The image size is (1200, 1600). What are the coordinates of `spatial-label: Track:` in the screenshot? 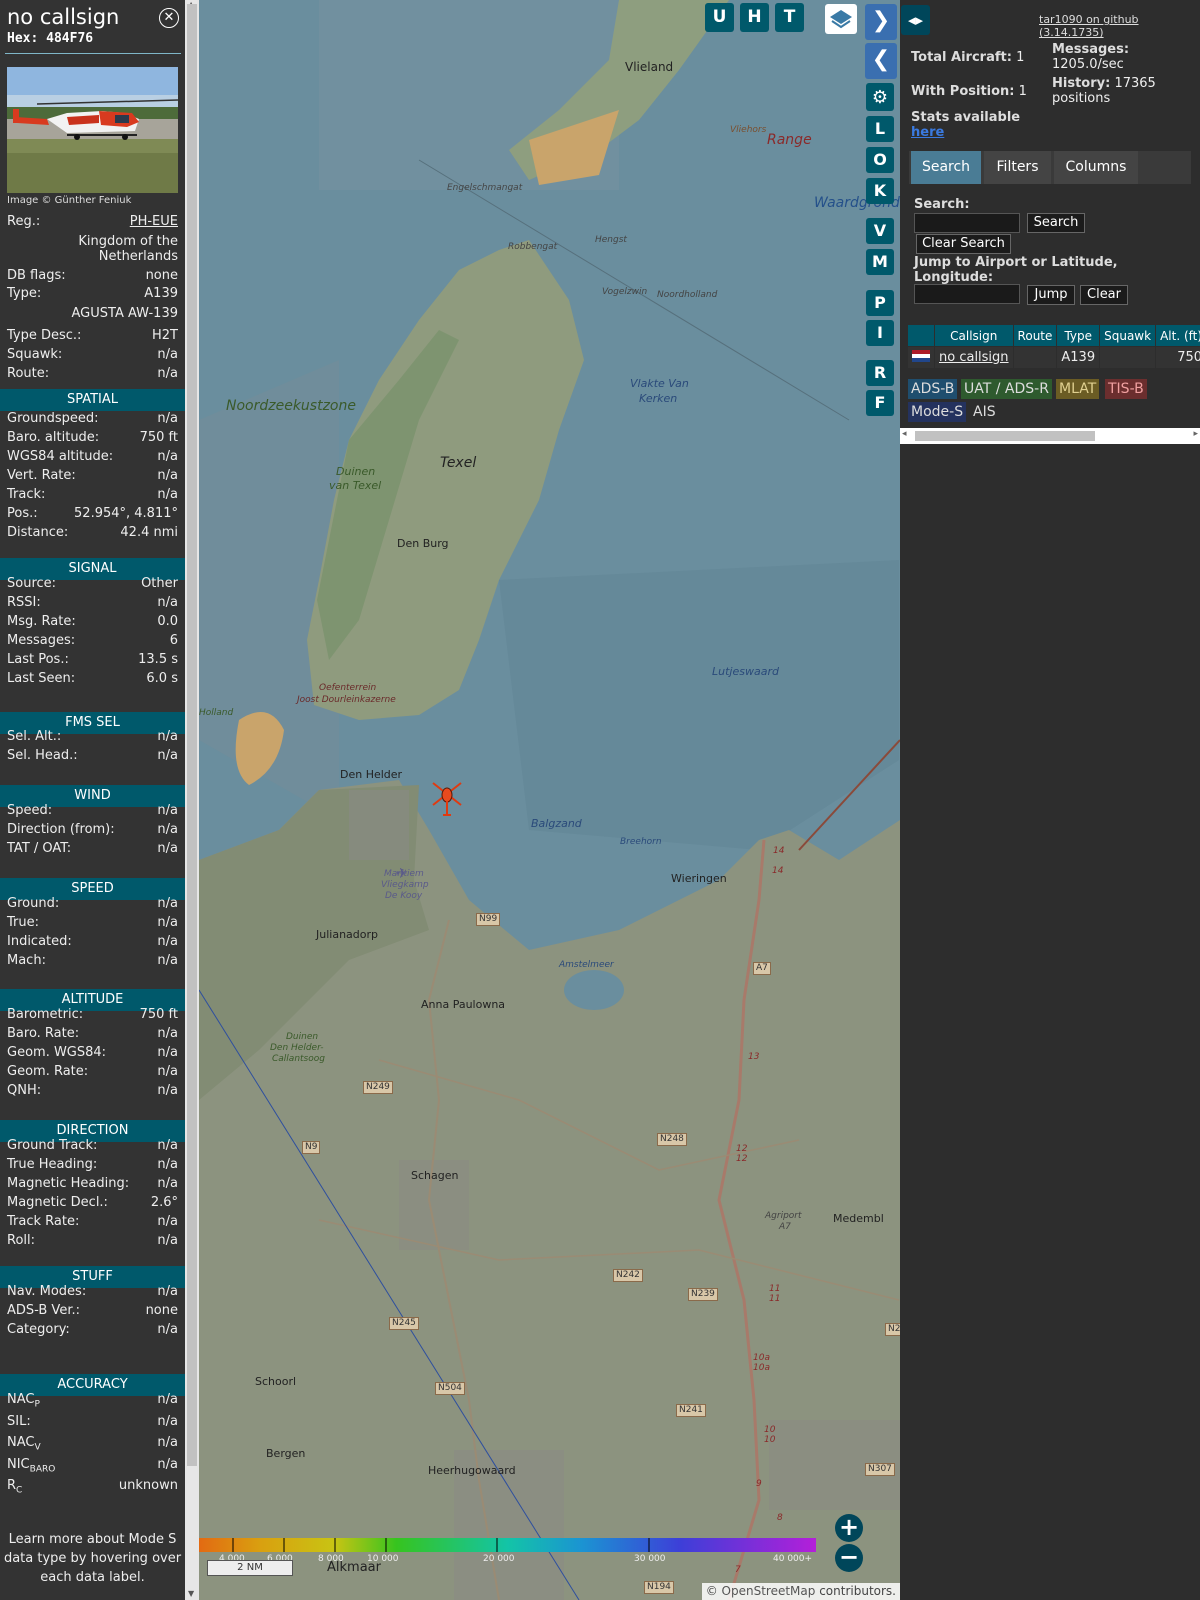 It's located at (26, 494).